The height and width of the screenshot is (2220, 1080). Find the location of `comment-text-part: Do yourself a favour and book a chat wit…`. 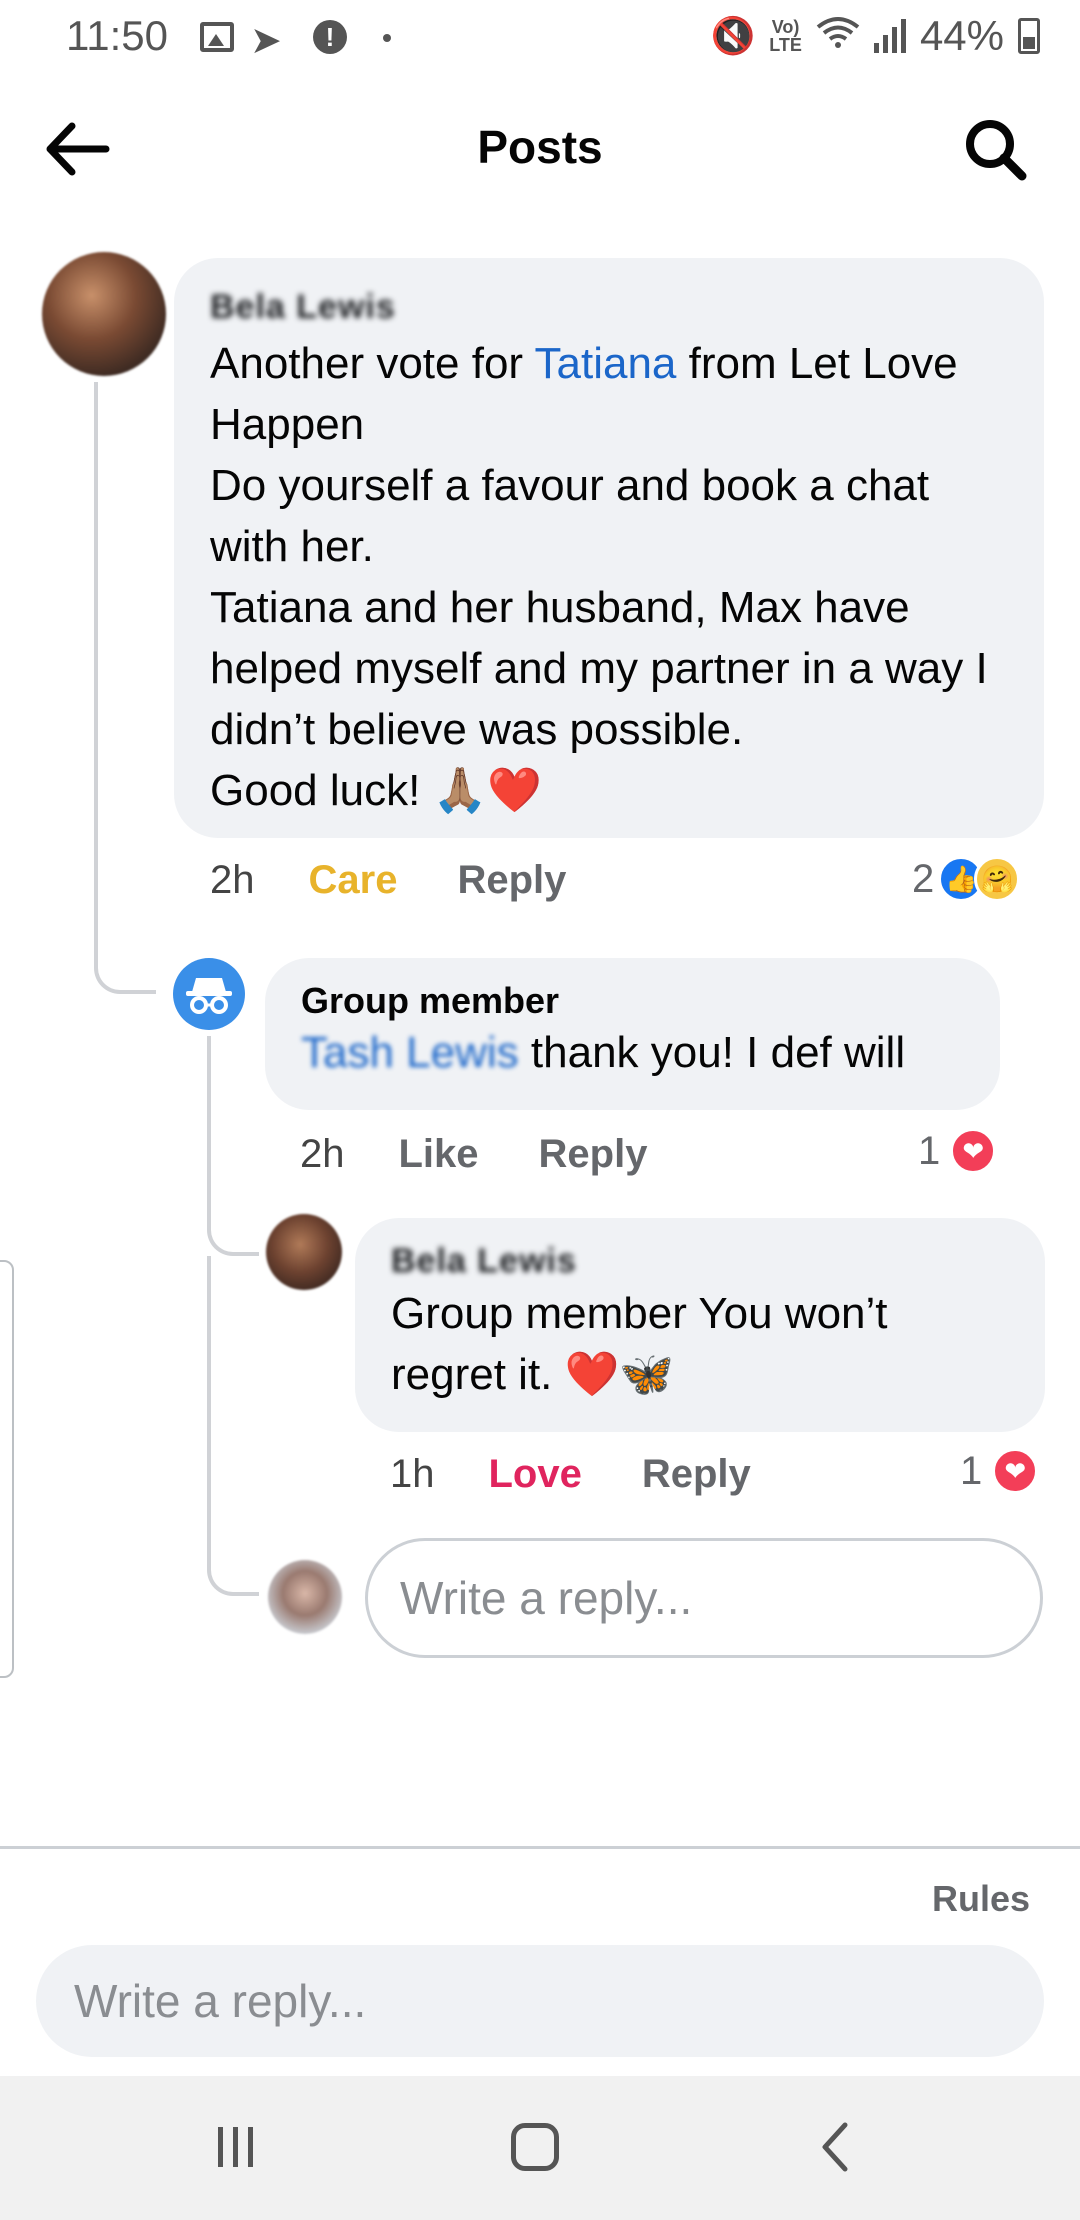

comment-text-part: Do yourself a favour and book a chat wit… is located at coordinates (570, 516).